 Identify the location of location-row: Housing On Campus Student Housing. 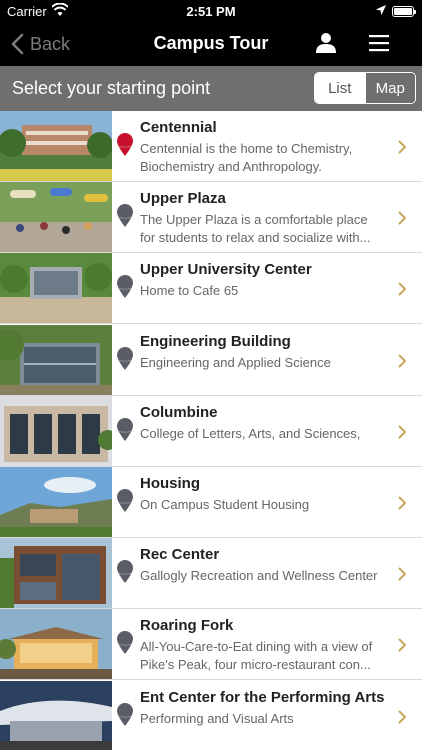
(211, 502).